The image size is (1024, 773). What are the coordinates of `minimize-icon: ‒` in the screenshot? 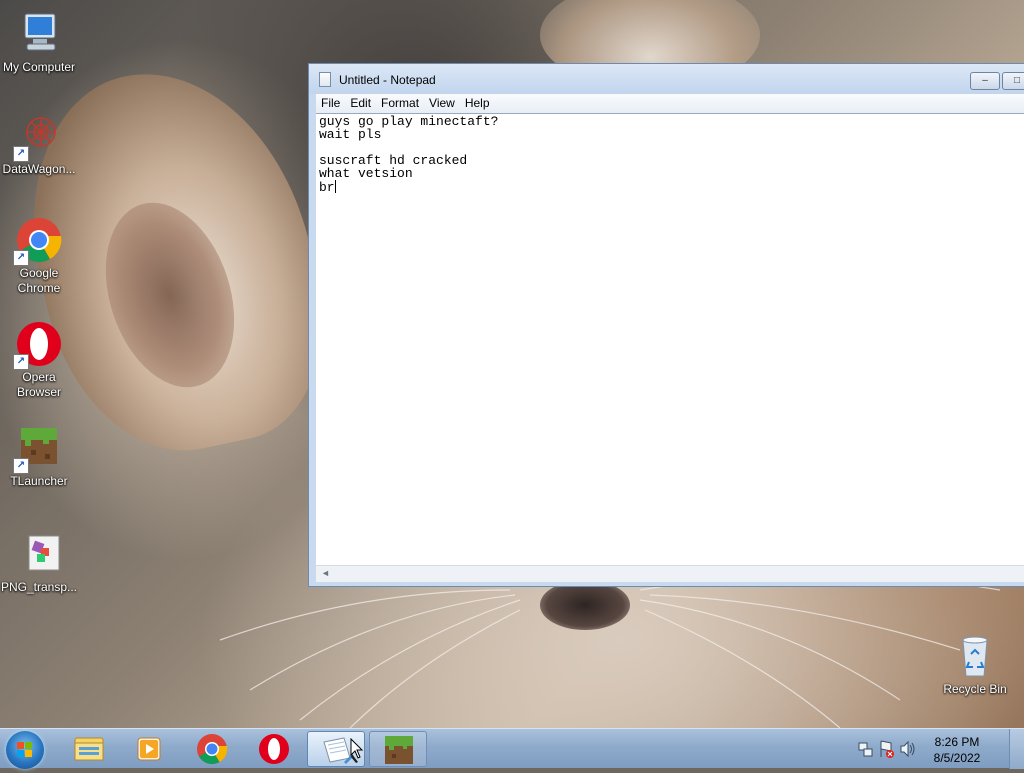 It's located at (985, 80).